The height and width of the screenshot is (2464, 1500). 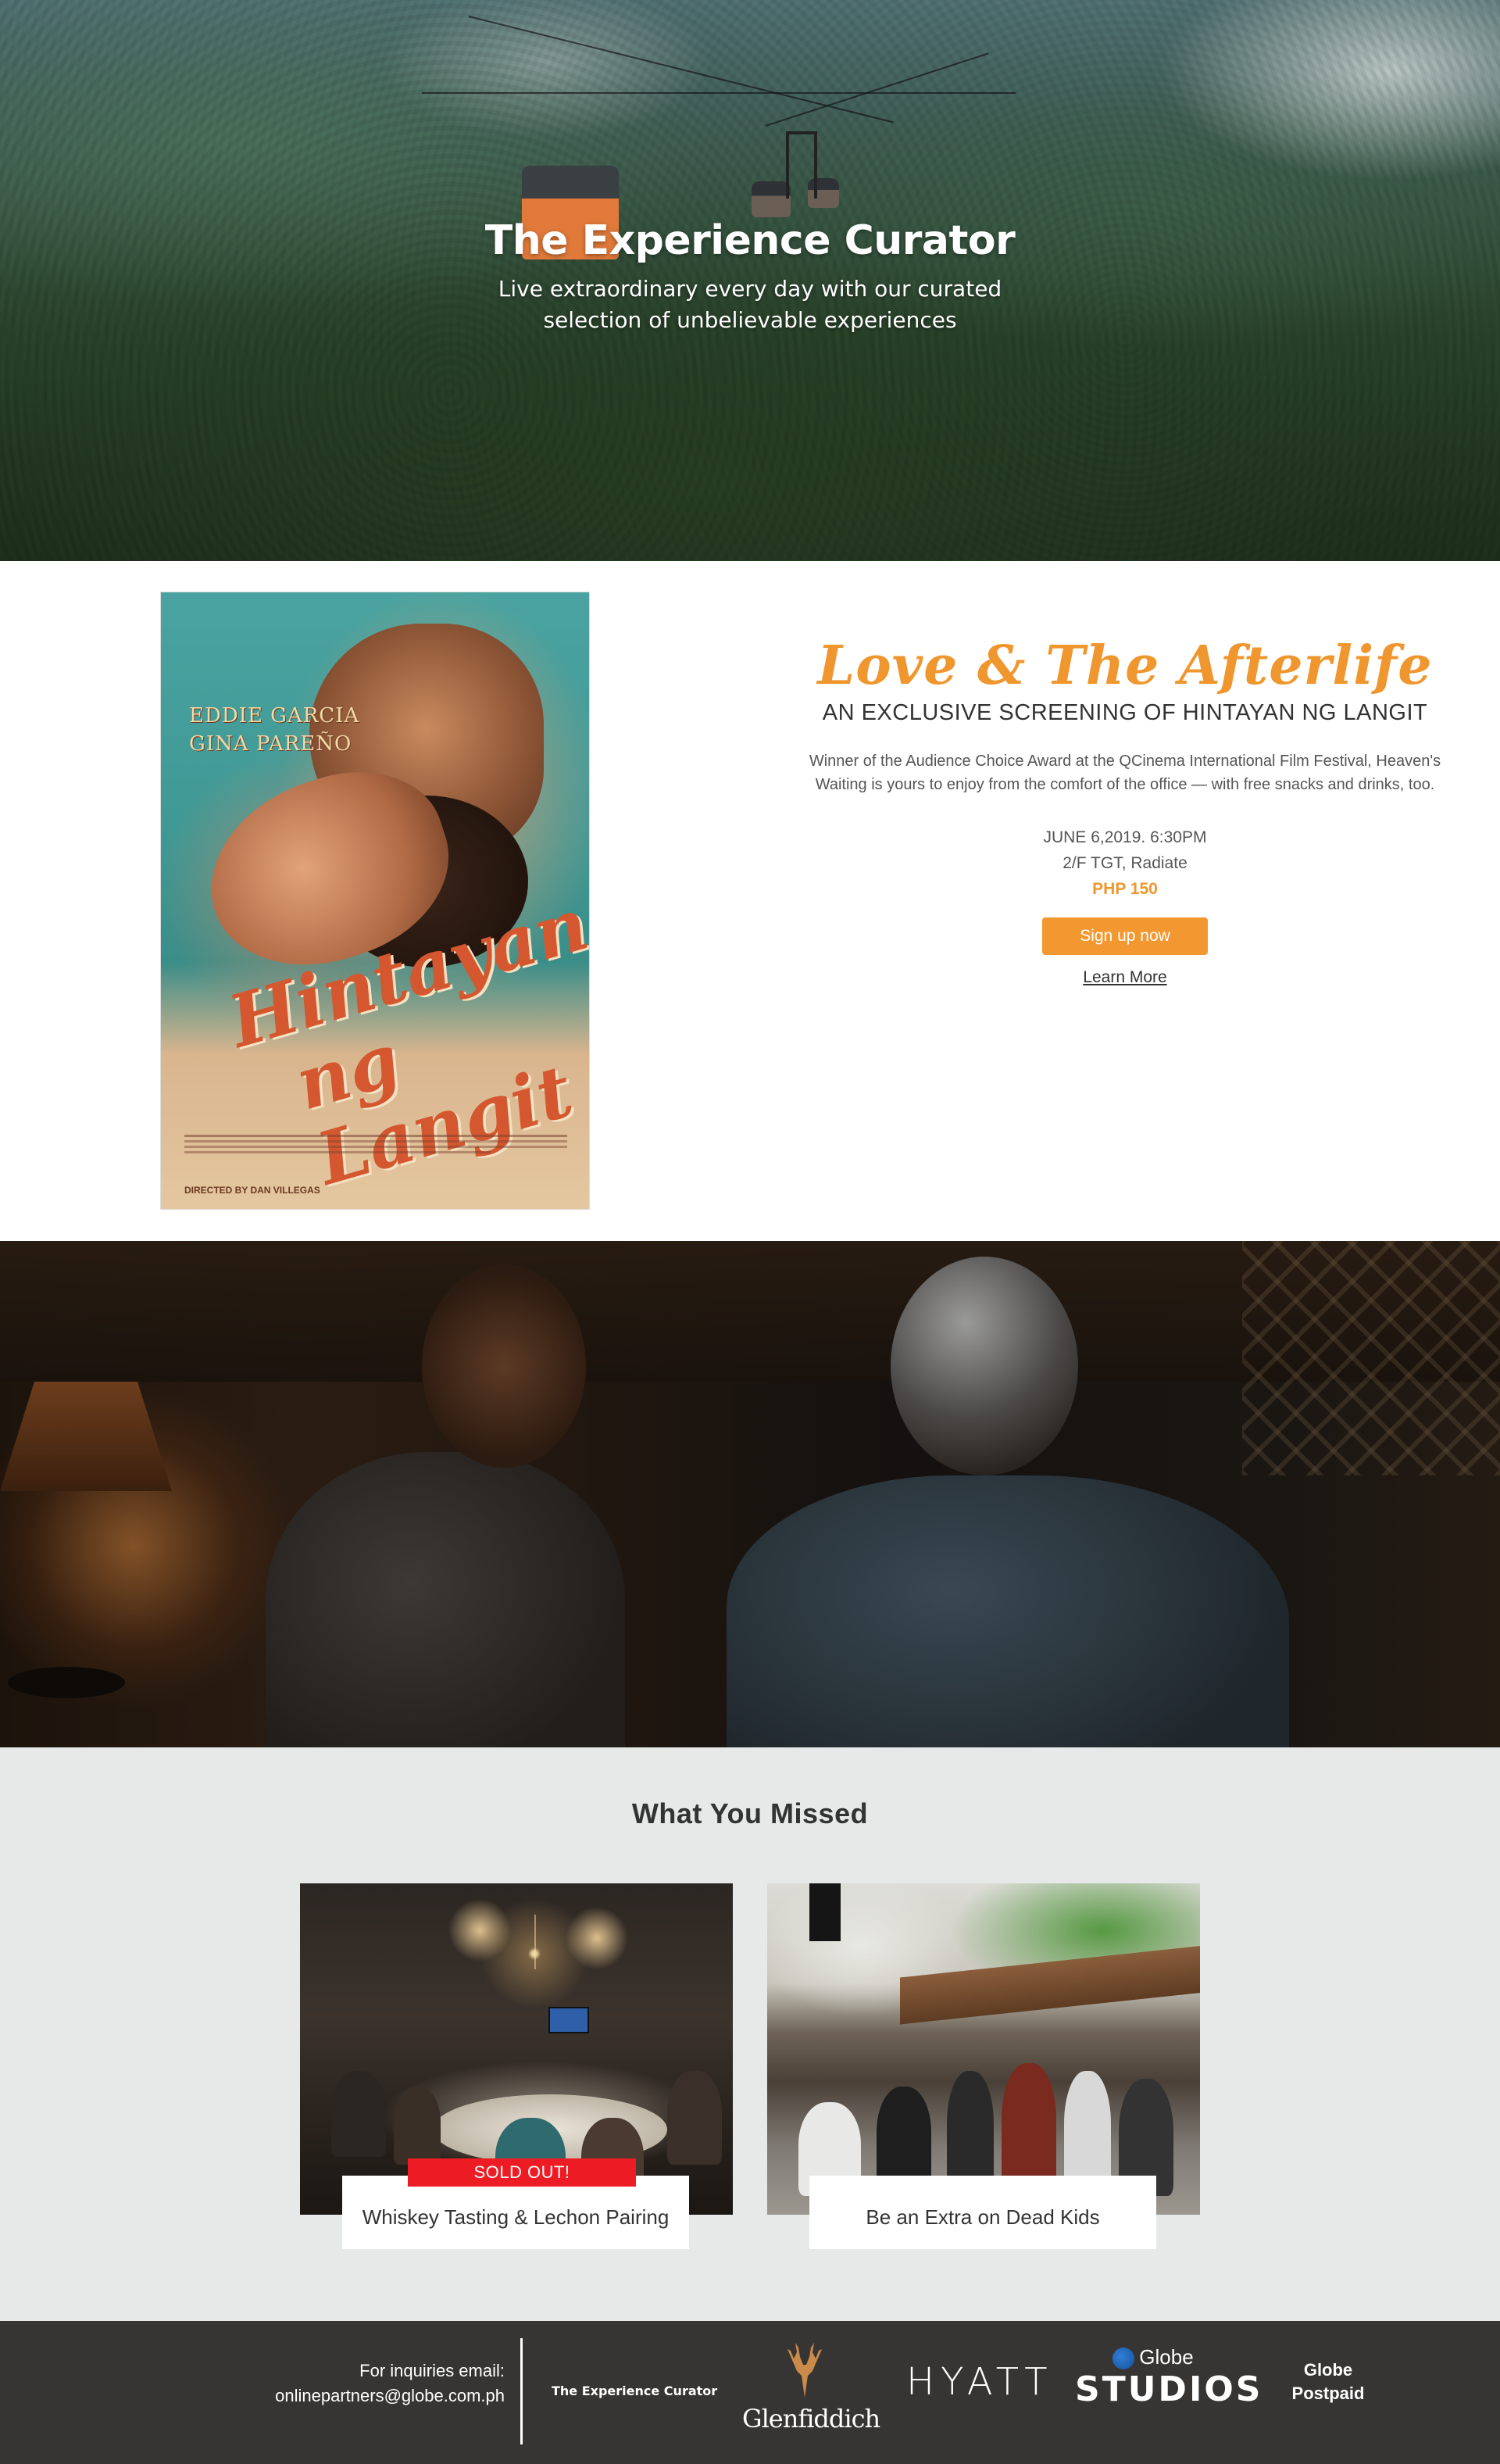 I want to click on cable-car-gondola, so click(x=771, y=199).